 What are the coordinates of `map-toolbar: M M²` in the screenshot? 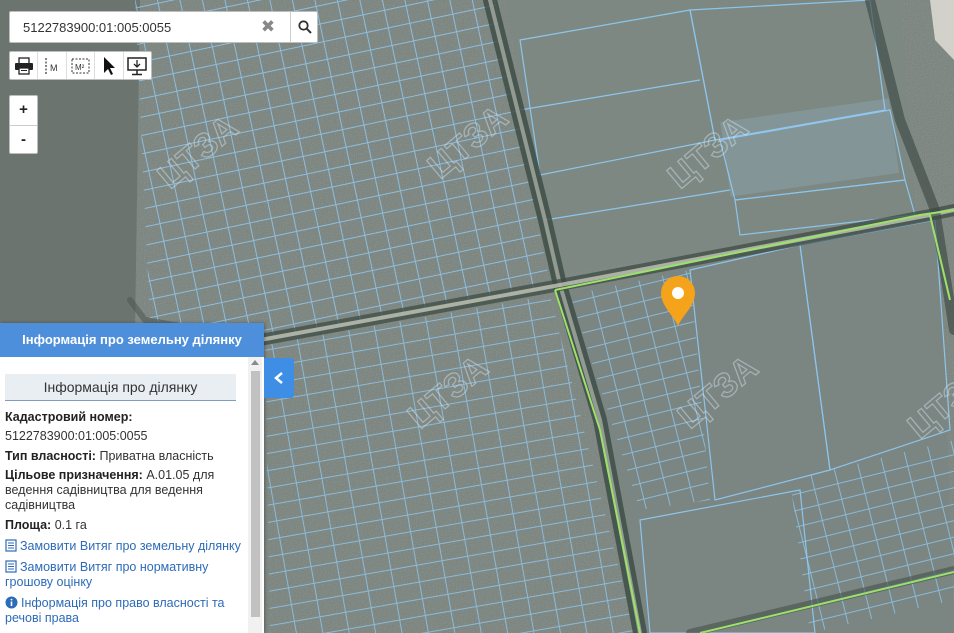 It's located at (80, 65).